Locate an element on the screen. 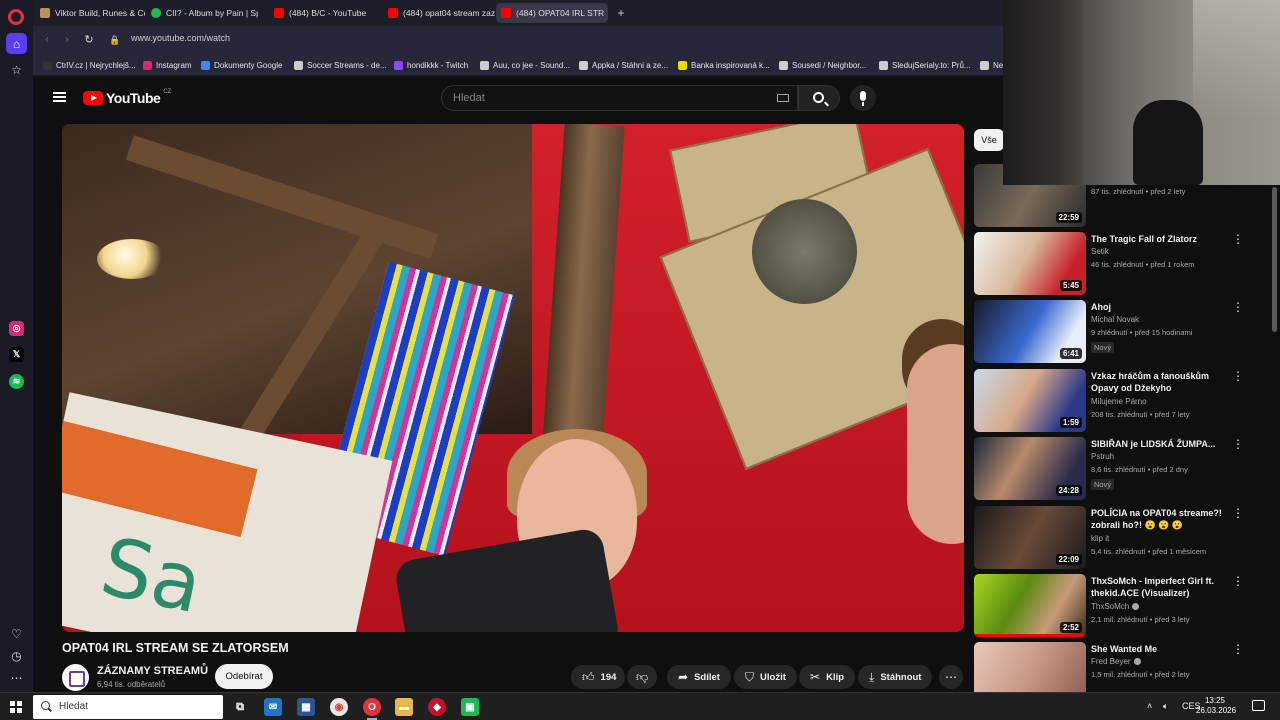 This screenshot has height=720, width=1280. tray-chevron-icon: ˄ is located at coordinates (1149, 706).